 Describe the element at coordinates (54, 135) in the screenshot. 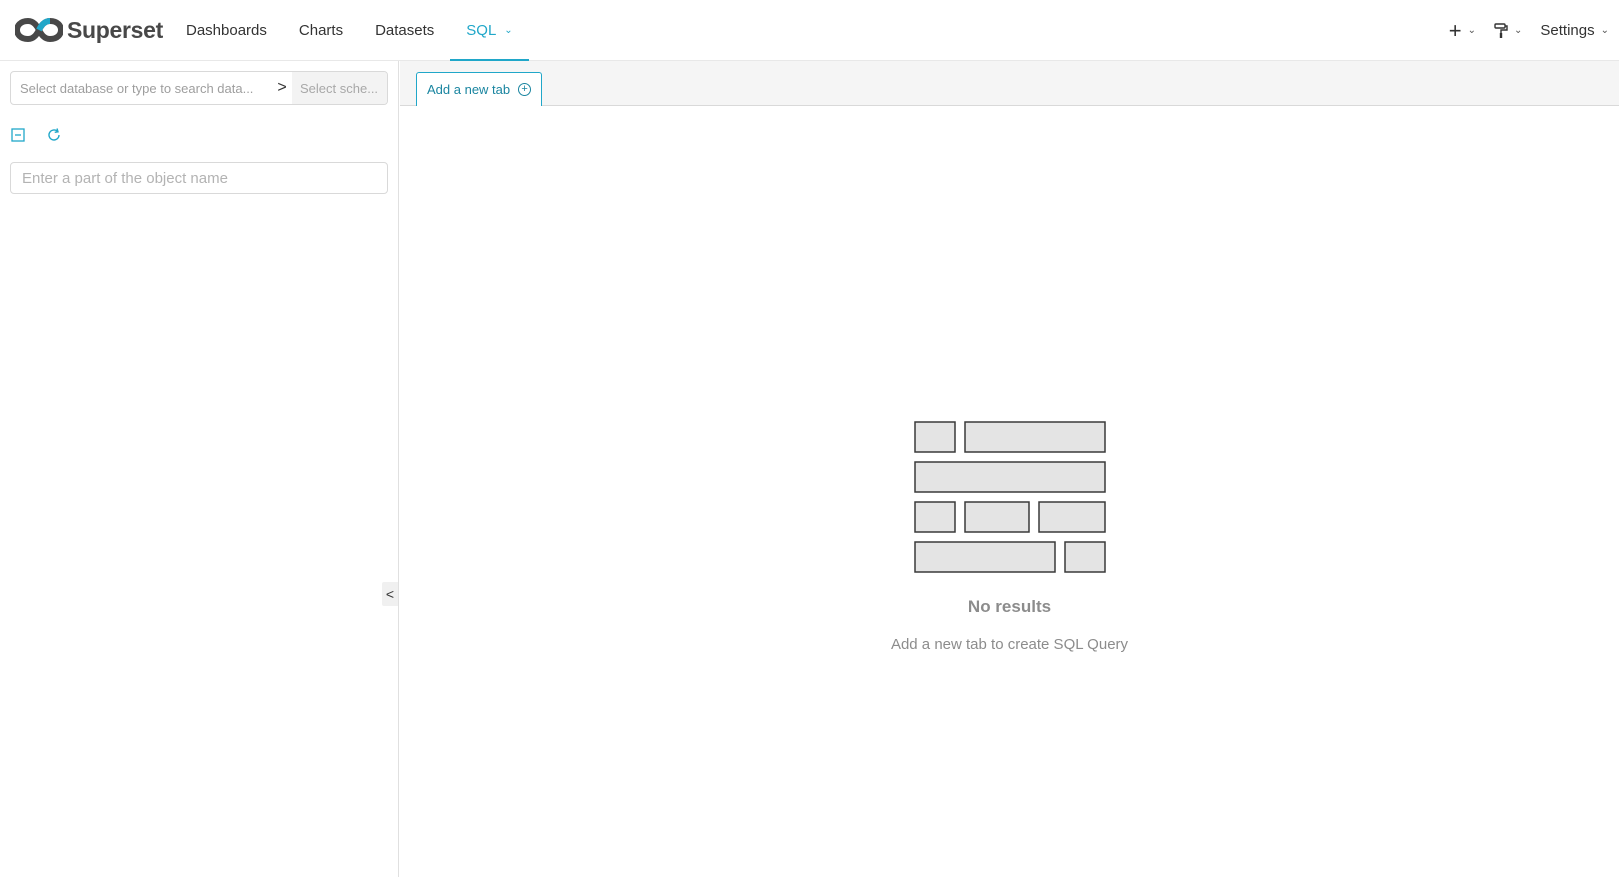

I see `refresh-icon` at that location.